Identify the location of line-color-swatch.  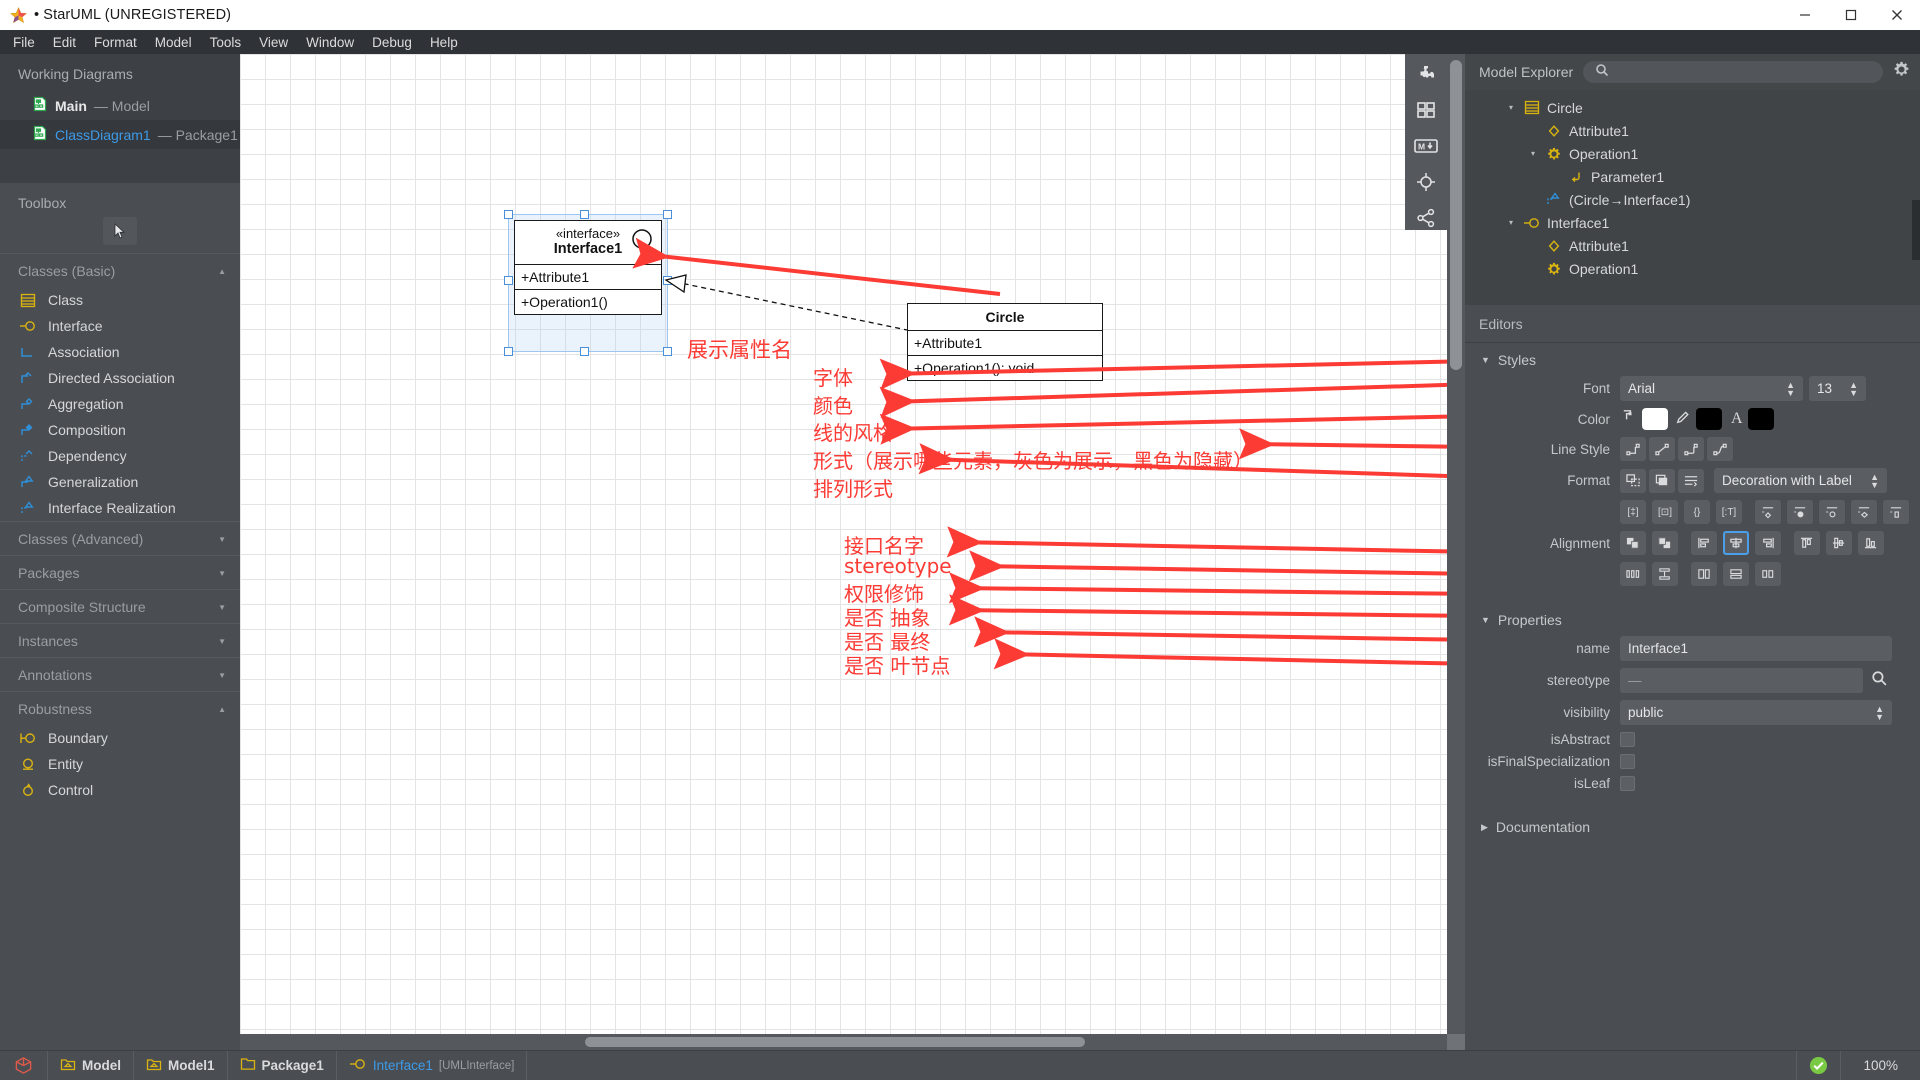
(1709, 419).